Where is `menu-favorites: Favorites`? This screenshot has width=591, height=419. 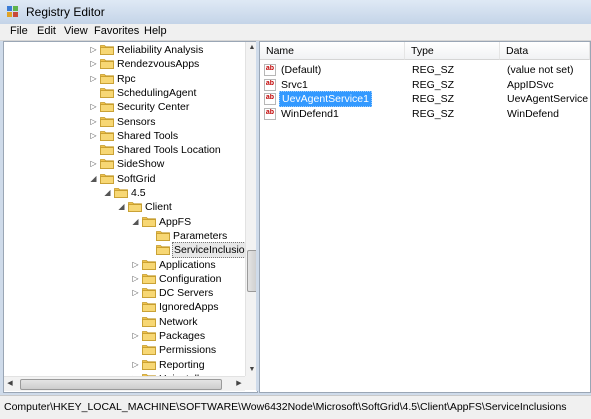 menu-favorites: Favorites is located at coordinates (116, 31).